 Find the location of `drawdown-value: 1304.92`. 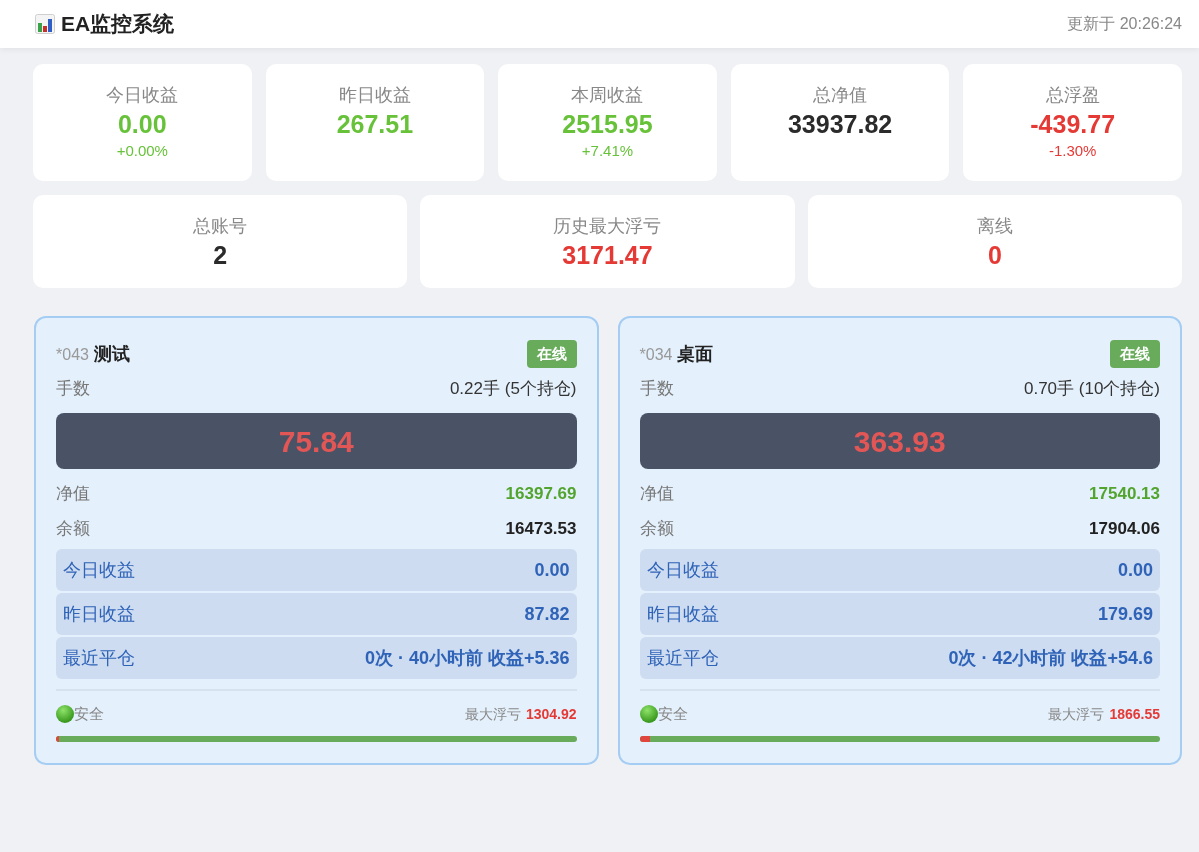

drawdown-value: 1304.92 is located at coordinates (551, 714).